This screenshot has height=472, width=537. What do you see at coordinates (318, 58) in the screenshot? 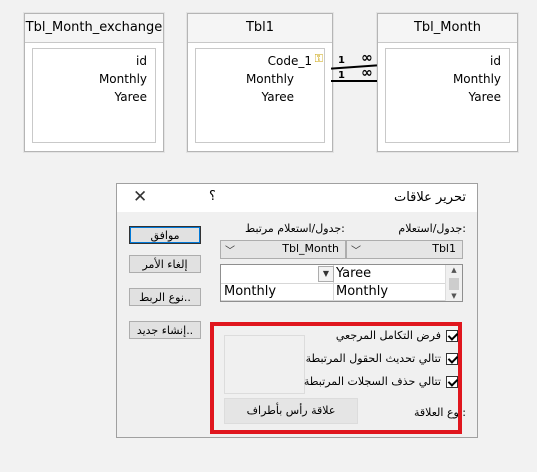
I see `key-icon: ⚿` at bounding box center [318, 58].